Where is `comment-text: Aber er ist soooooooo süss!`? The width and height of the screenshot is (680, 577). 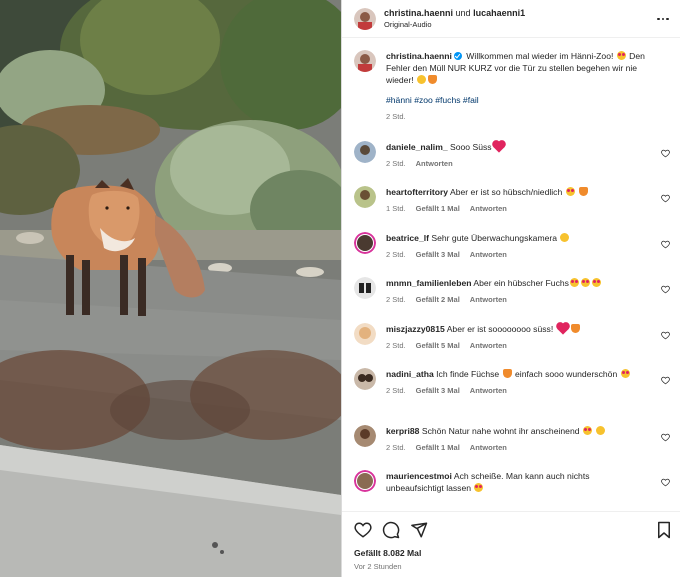 comment-text: Aber er ist soooooooo süss! is located at coordinates (500, 328).